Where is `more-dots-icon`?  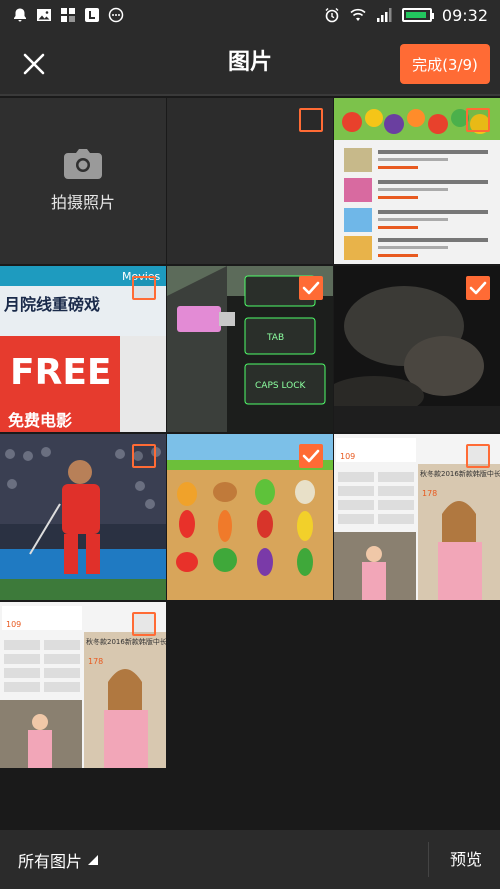
more-dots-icon is located at coordinates (116, 15).